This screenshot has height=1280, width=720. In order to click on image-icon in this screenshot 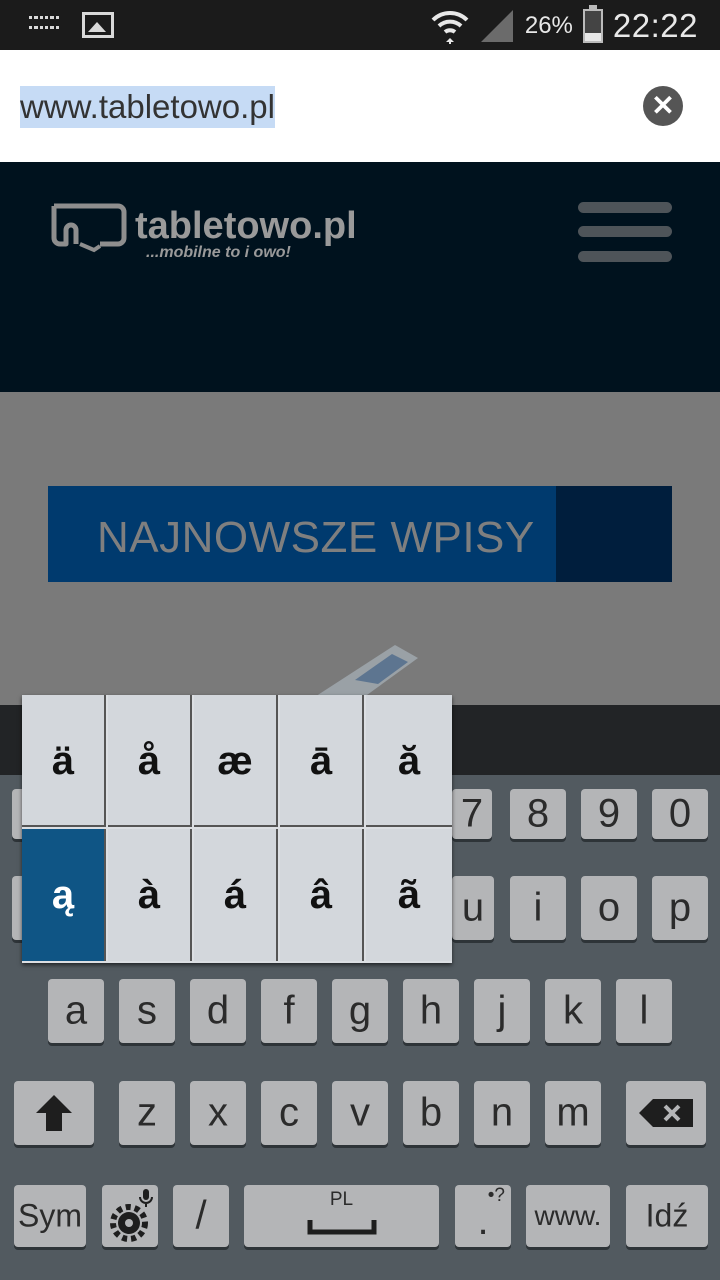, I will do `click(98, 25)`.